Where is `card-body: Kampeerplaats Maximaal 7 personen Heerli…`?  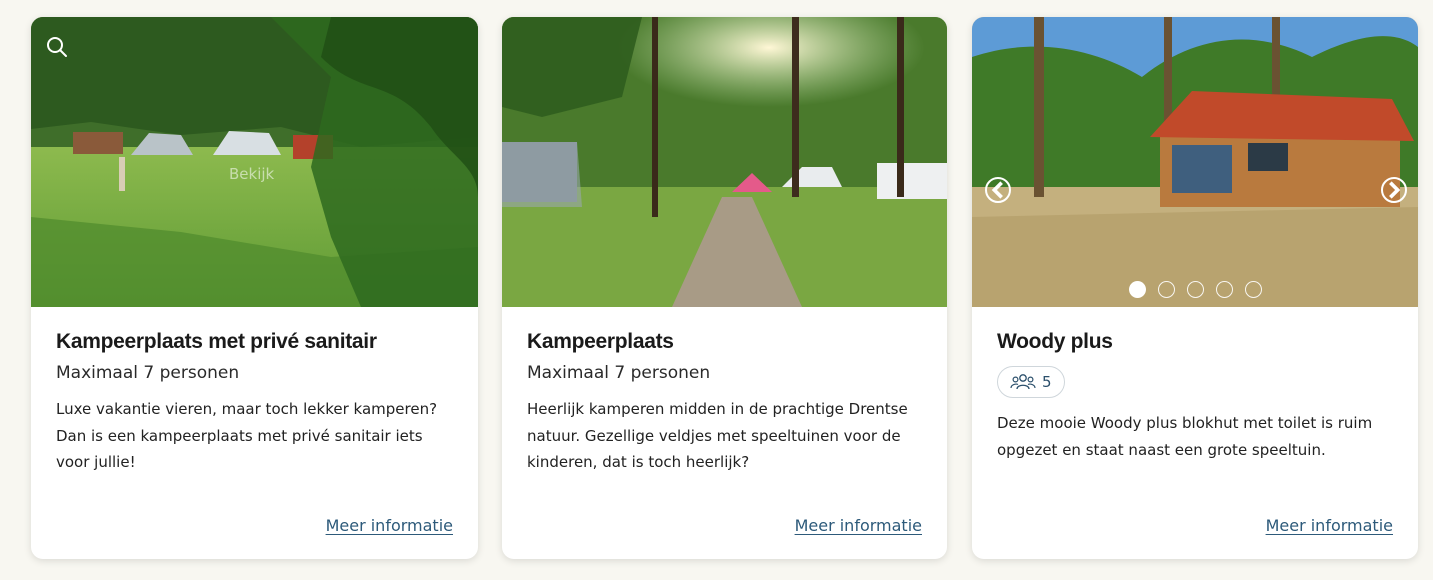 card-body: Kampeerplaats Maximaal 7 personen Heerli… is located at coordinates (724, 433).